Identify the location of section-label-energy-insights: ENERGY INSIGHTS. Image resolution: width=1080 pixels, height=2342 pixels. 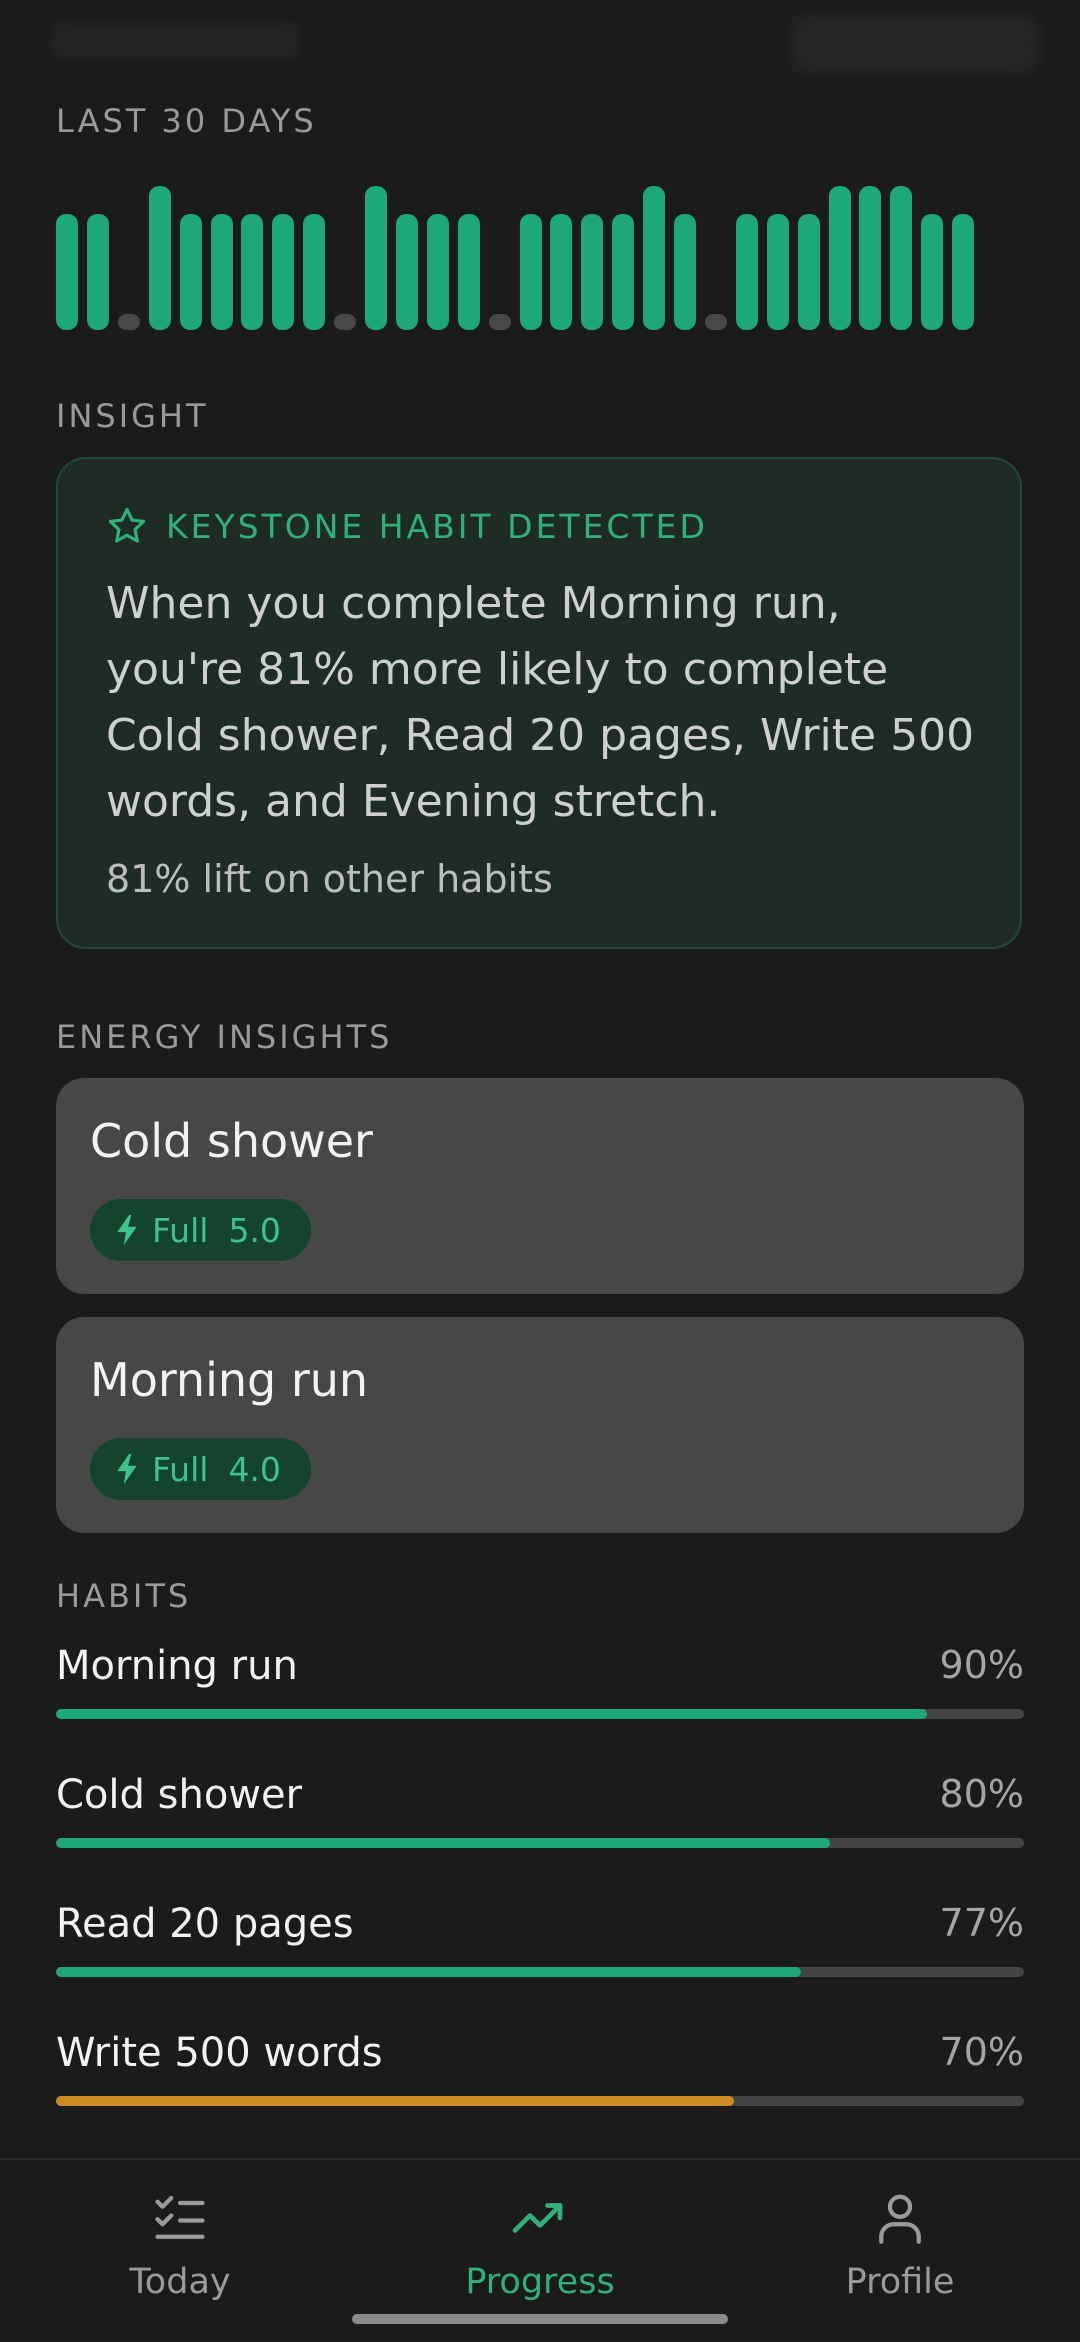
(224, 1037).